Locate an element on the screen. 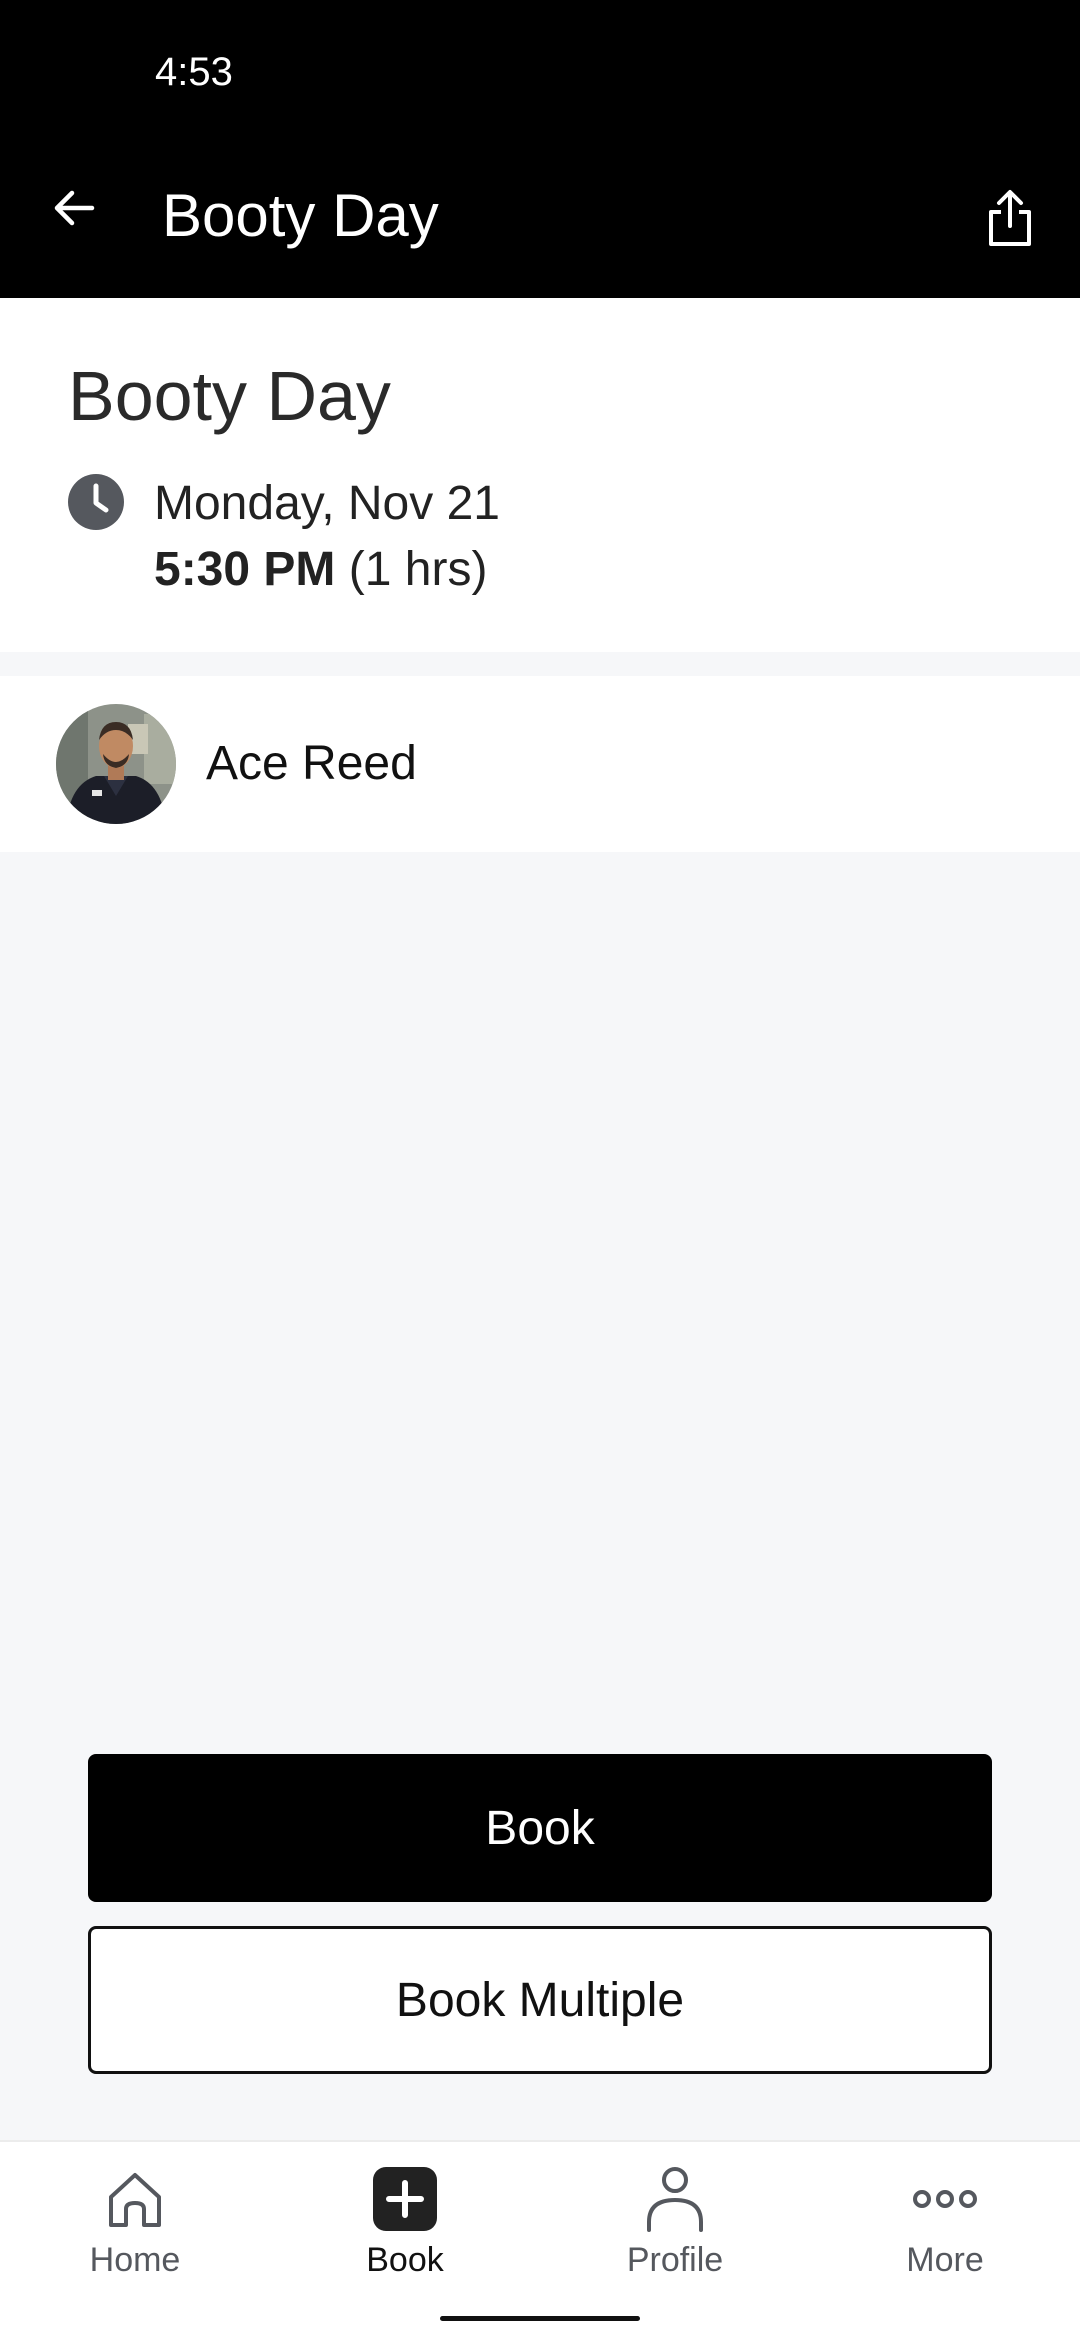 This screenshot has height=2340, width=1080. nav-label-book: Book is located at coordinates (405, 2260).